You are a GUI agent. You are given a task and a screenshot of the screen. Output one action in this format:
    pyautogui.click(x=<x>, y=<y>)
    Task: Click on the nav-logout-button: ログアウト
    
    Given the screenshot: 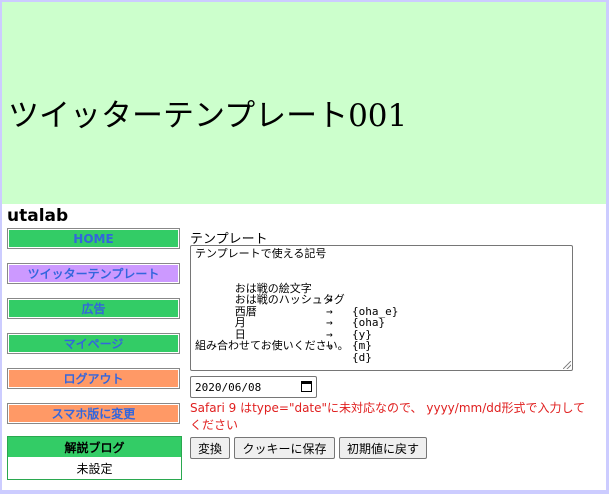 What is the action you would take?
    pyautogui.click(x=93, y=378)
    